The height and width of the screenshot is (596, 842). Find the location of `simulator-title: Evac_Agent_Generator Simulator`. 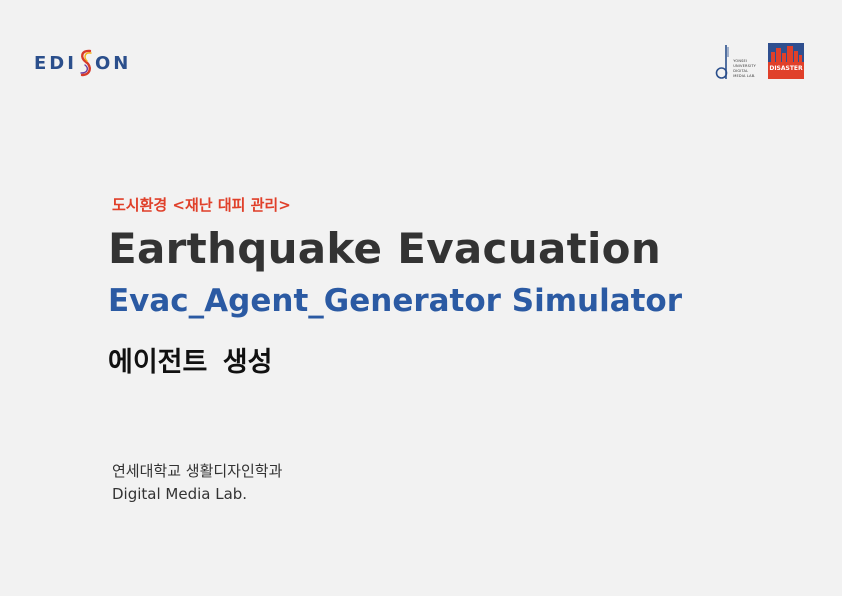

simulator-title: Evac_Agent_Generator Simulator is located at coordinates (395, 301).